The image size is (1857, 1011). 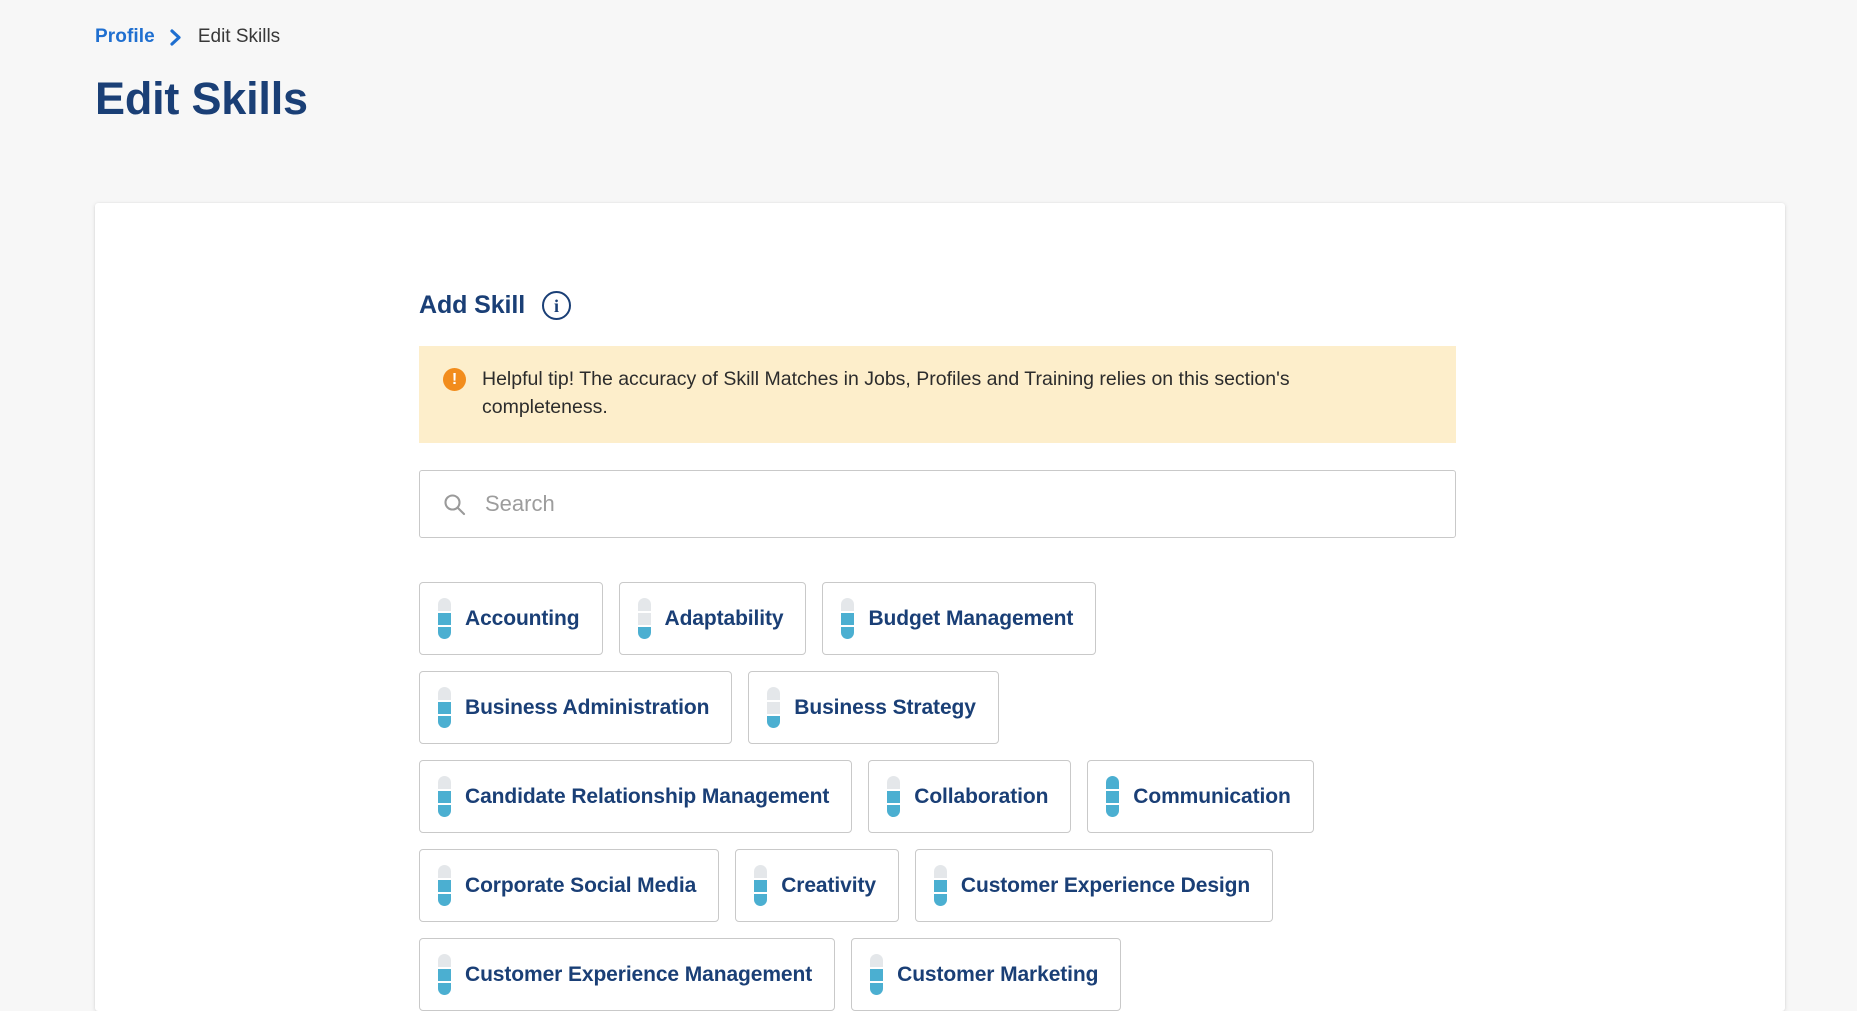 What do you see at coordinates (1102, 619) in the screenshot?
I see `skill-chip-row: Accounting Adaptability Budget Management` at bounding box center [1102, 619].